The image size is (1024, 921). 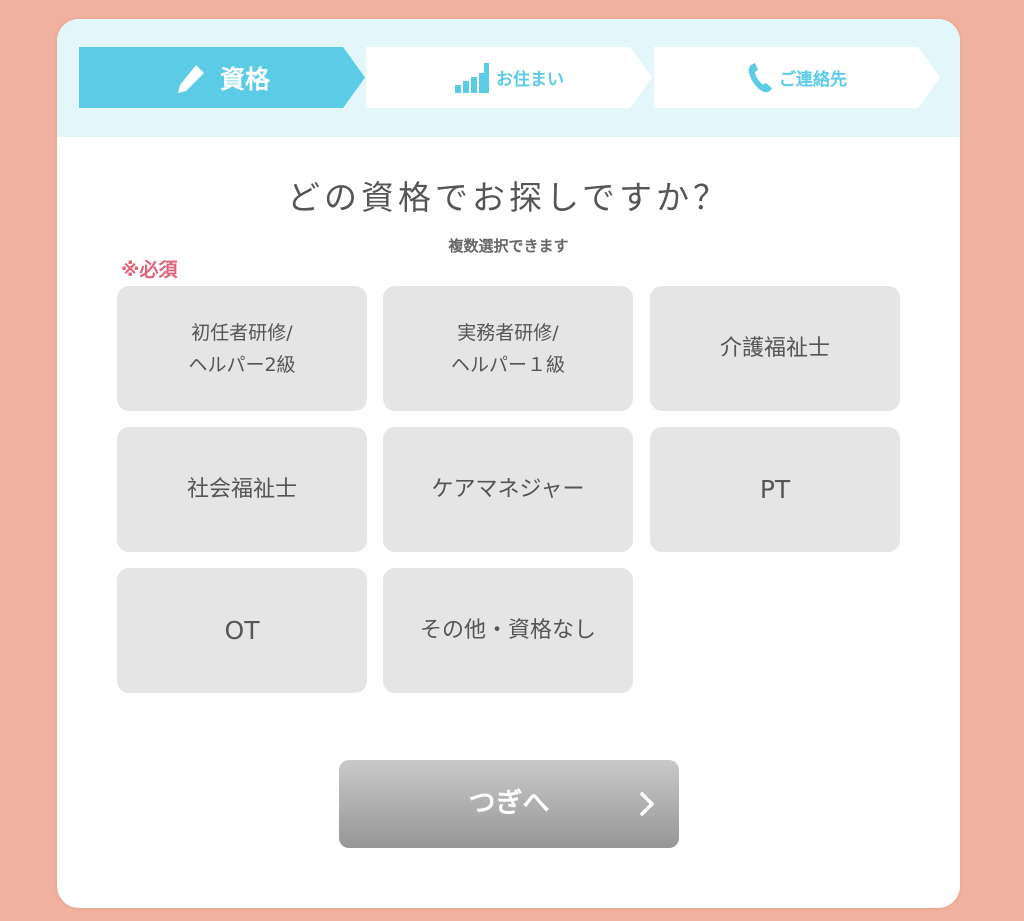 I want to click on option-label: 社会福祉士, so click(x=241, y=489).